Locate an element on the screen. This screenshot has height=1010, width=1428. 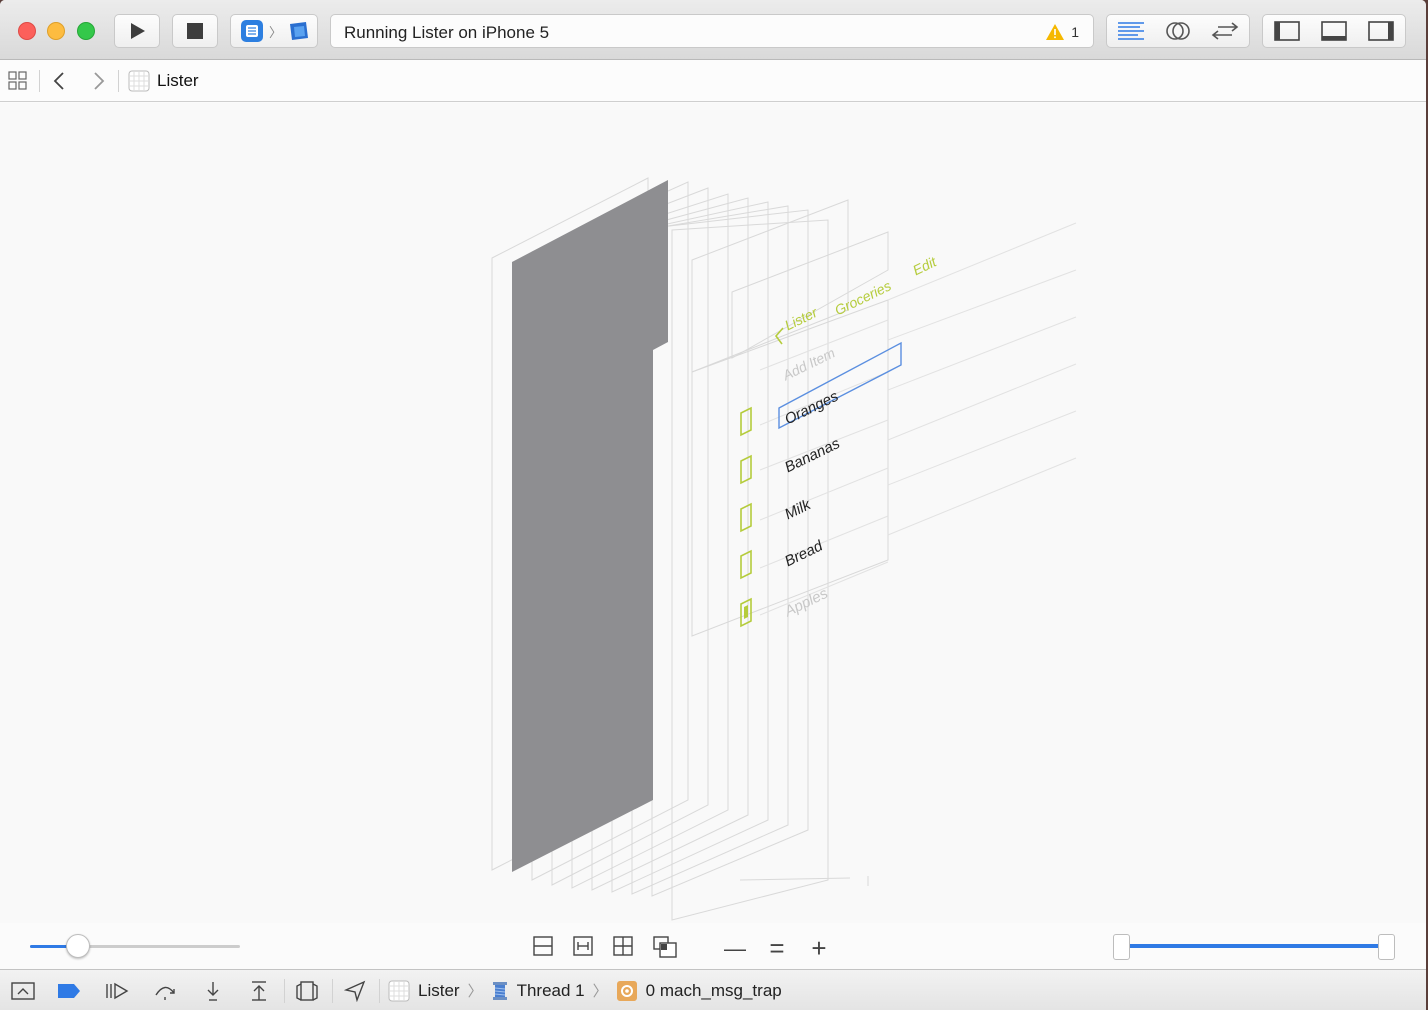
navigator-toggle-button is located at coordinates (1287, 31).